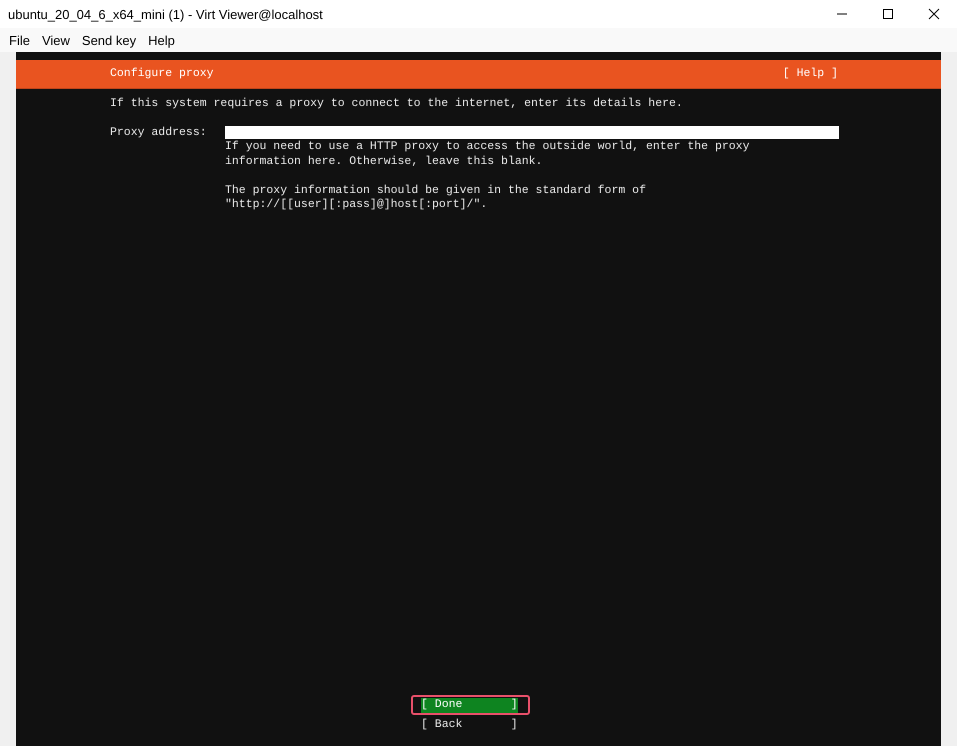 This screenshot has width=957, height=746. I want to click on proxy-address-field, so click(532, 133).